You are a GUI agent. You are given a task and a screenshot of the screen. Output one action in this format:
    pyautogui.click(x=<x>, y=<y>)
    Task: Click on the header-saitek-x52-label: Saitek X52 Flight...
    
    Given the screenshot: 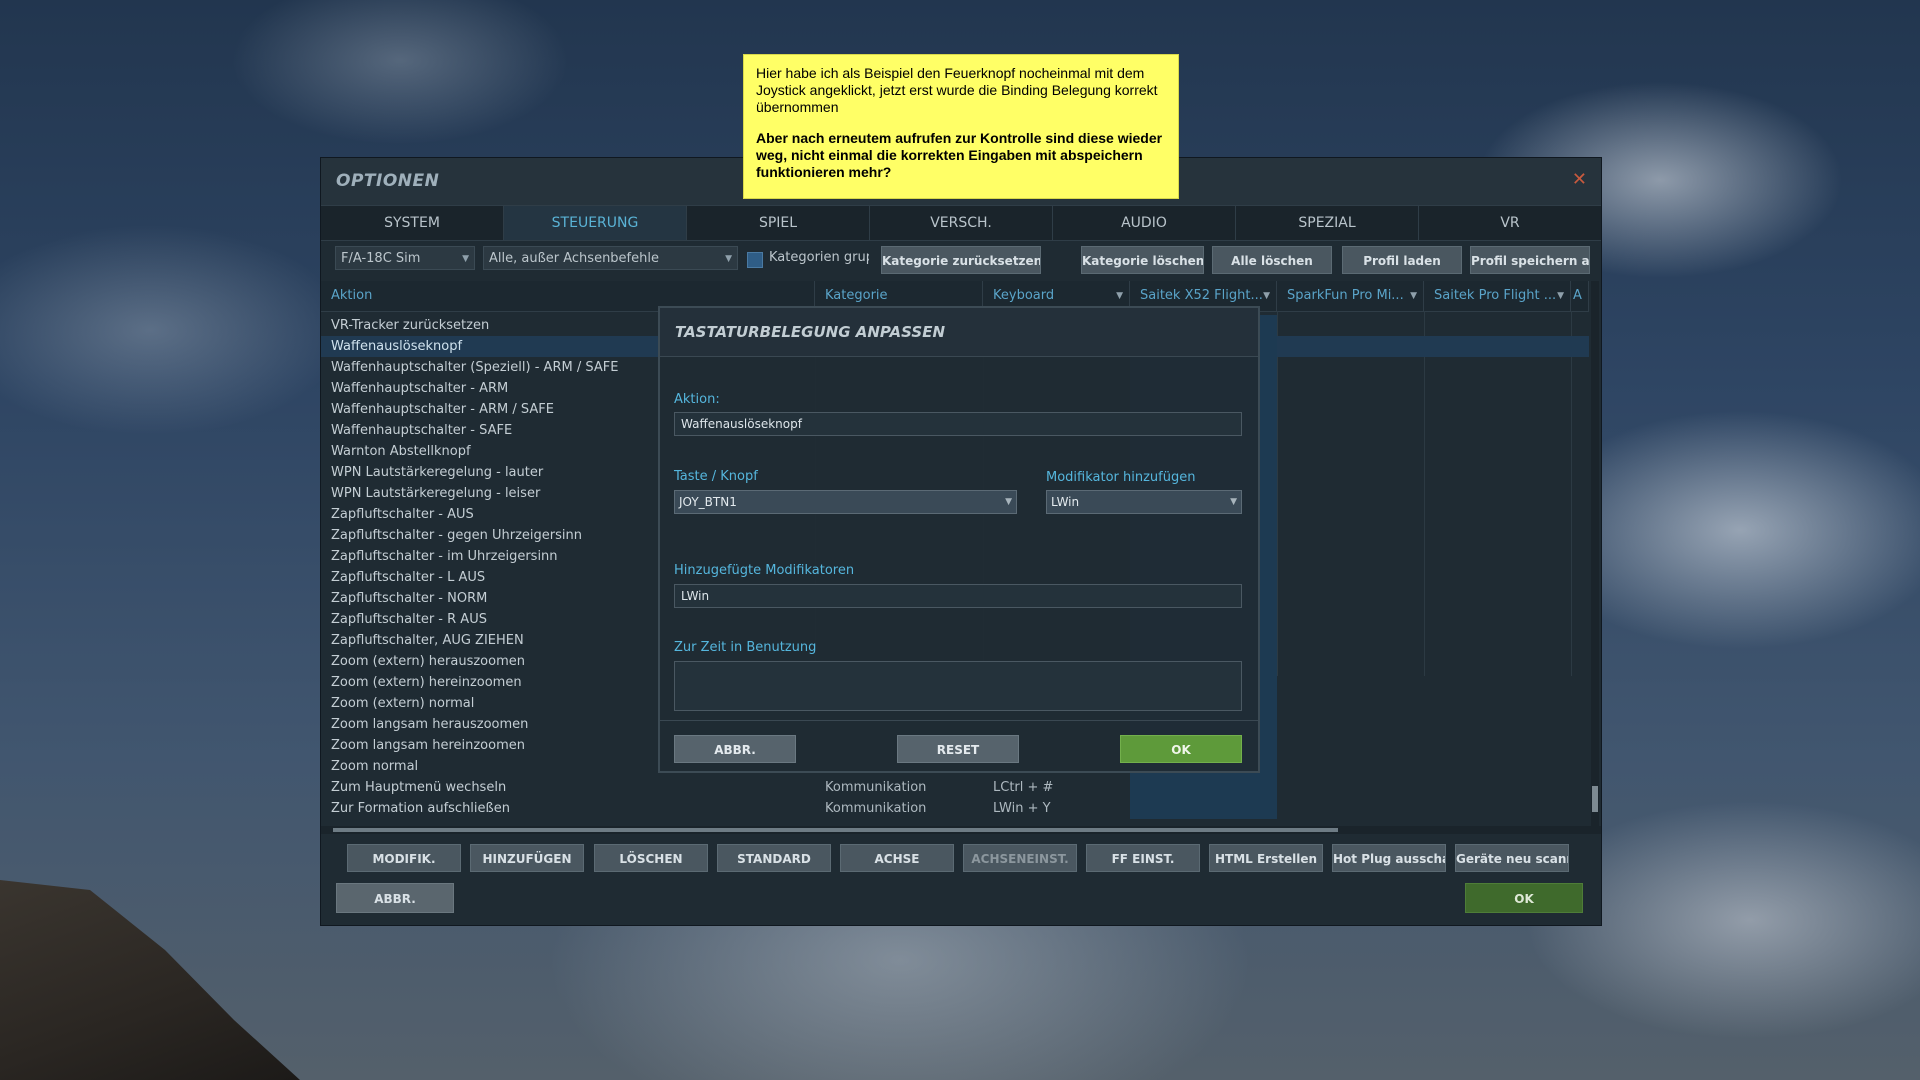 What is the action you would take?
    pyautogui.click(x=1201, y=295)
    